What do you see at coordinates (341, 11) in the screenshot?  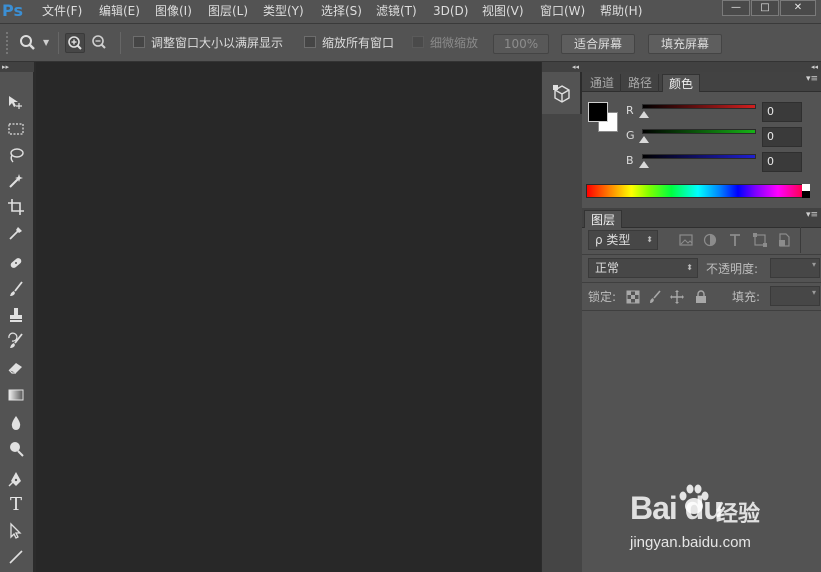 I see `menu-select: 选择(S)` at bounding box center [341, 11].